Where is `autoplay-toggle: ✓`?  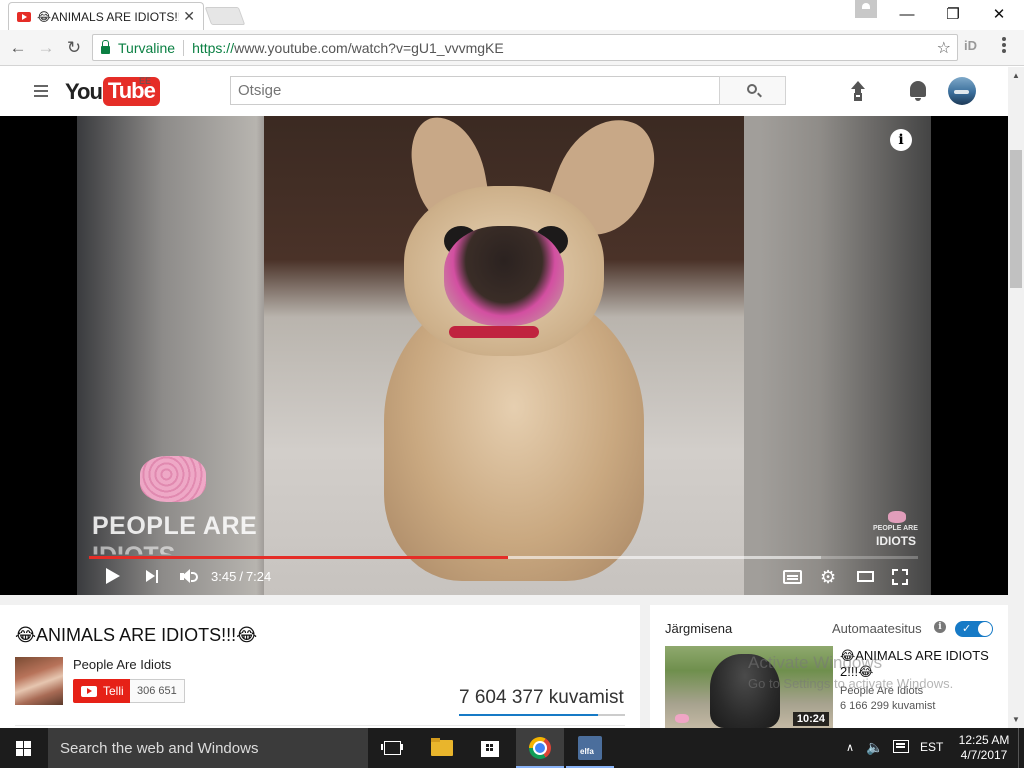 autoplay-toggle: ✓ is located at coordinates (974, 629).